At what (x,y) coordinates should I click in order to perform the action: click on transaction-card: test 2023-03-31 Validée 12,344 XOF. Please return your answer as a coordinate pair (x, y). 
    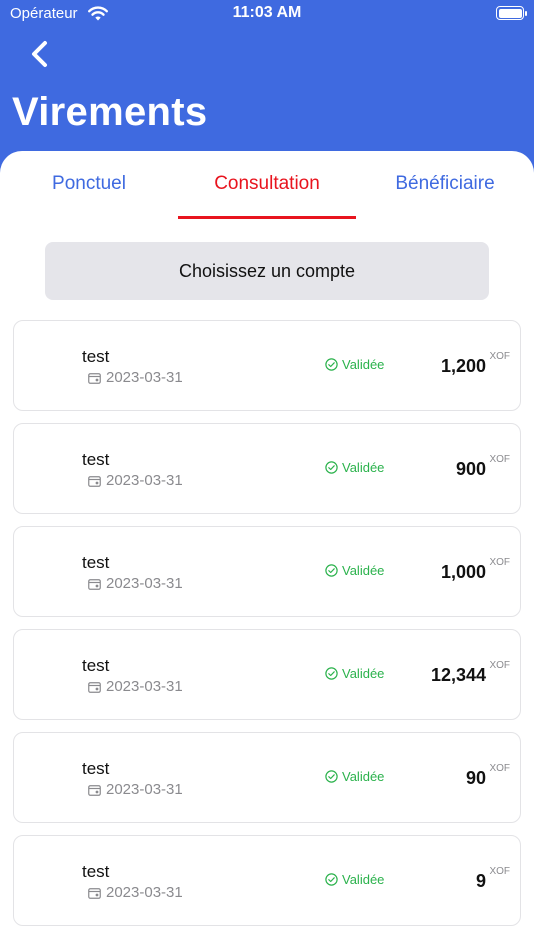
    Looking at the image, I should click on (267, 674).